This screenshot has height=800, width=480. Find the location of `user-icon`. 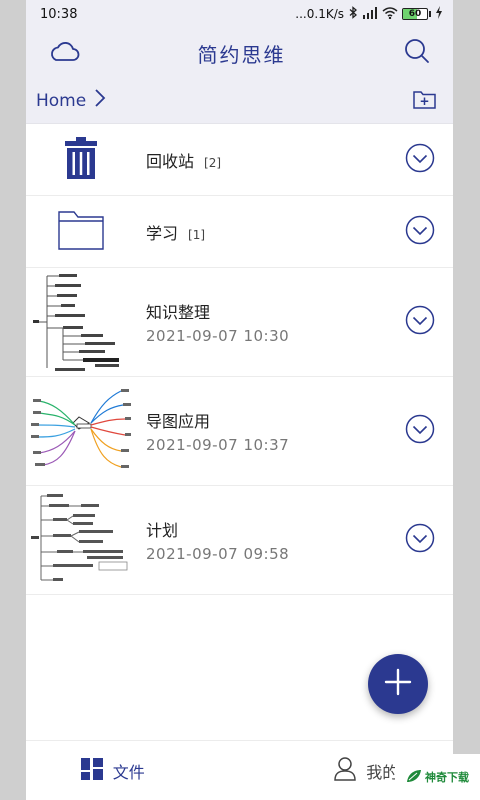

user-icon is located at coordinates (345, 770).